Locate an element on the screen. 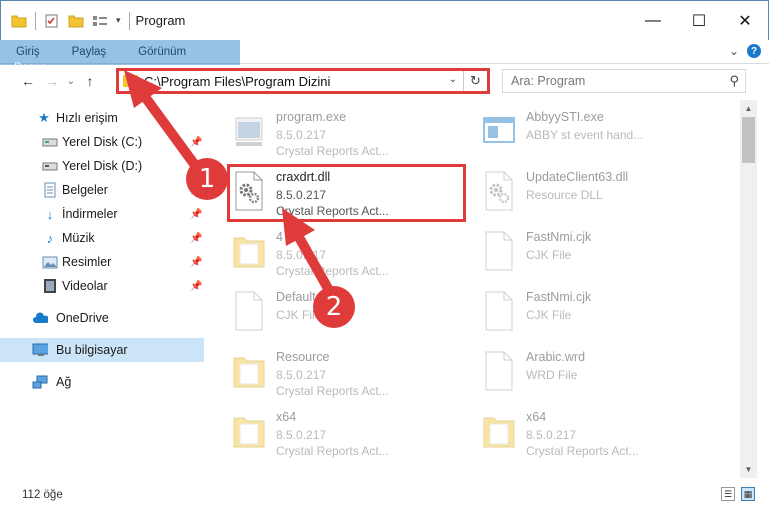 Image resolution: width=769 pixels, height=520 pixels. file-name: FastNmi.cjk is located at coordinates (559, 237).